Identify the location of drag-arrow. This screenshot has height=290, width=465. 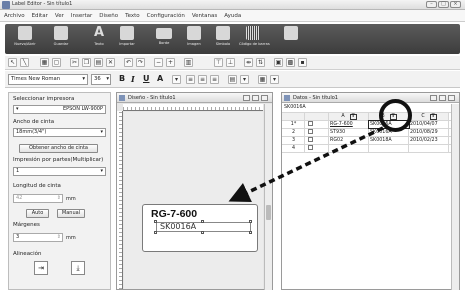
(306, 164).